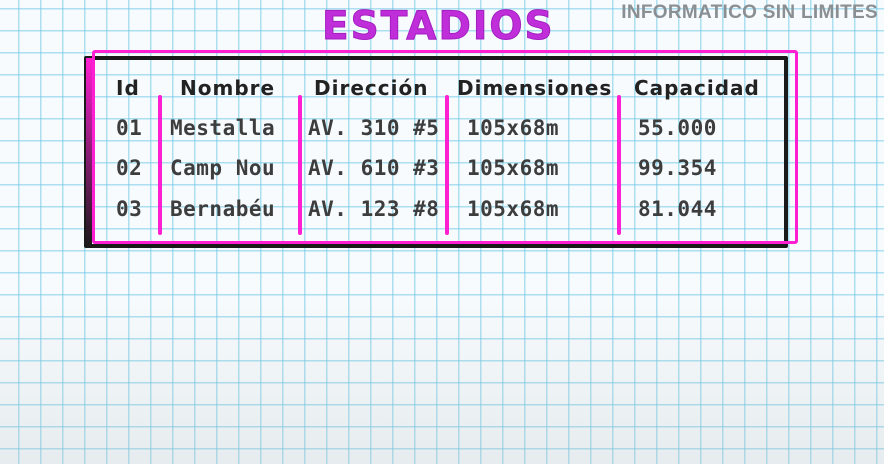 The width and height of the screenshot is (884, 464). What do you see at coordinates (374, 168) in the screenshot?
I see `cell-direccion: AV. 610 #3` at bounding box center [374, 168].